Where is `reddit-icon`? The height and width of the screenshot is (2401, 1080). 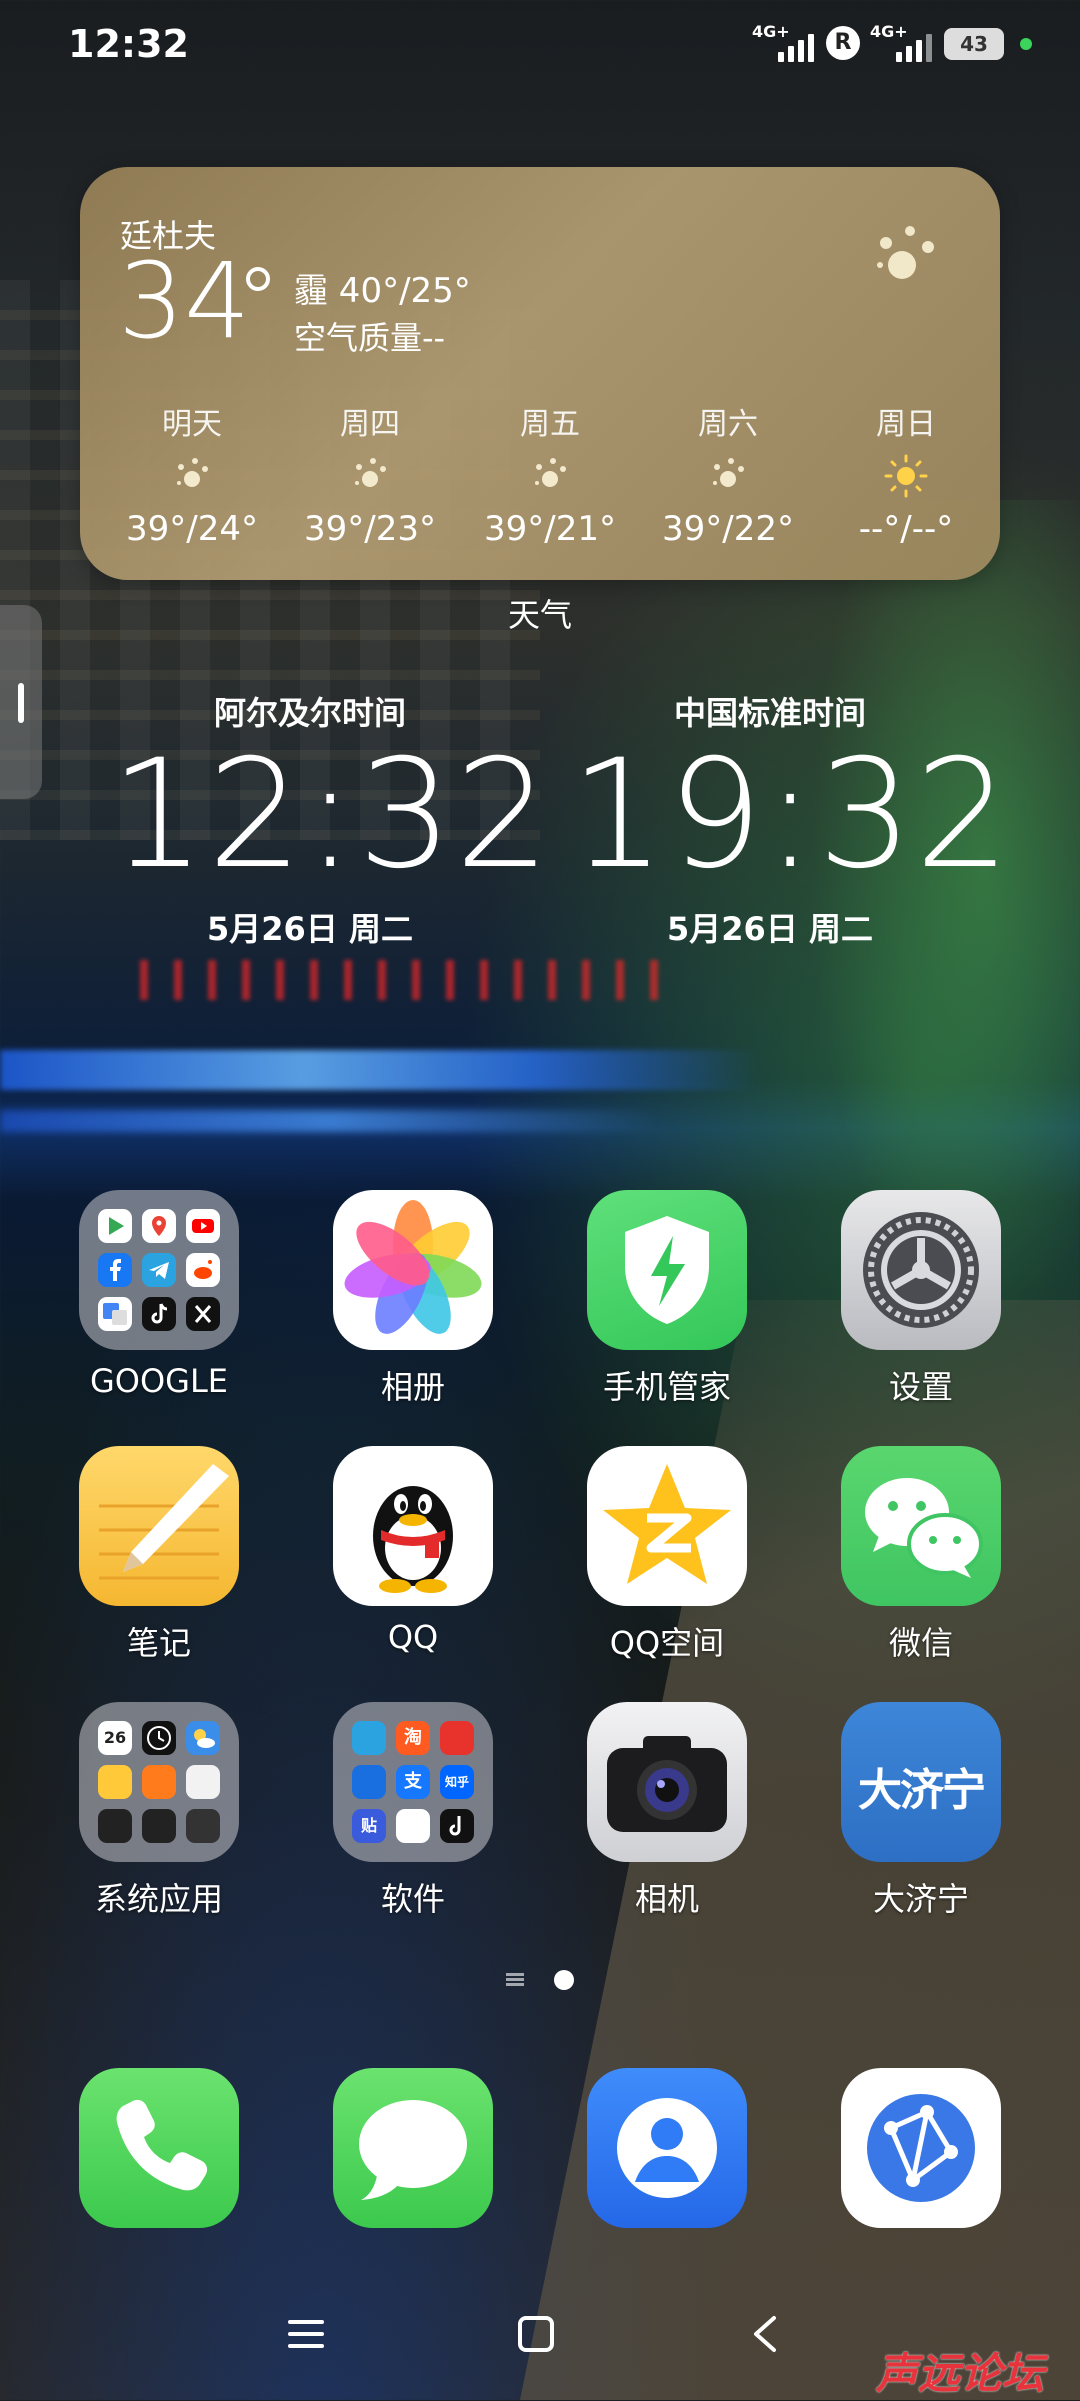 reddit-icon is located at coordinates (203, 1270).